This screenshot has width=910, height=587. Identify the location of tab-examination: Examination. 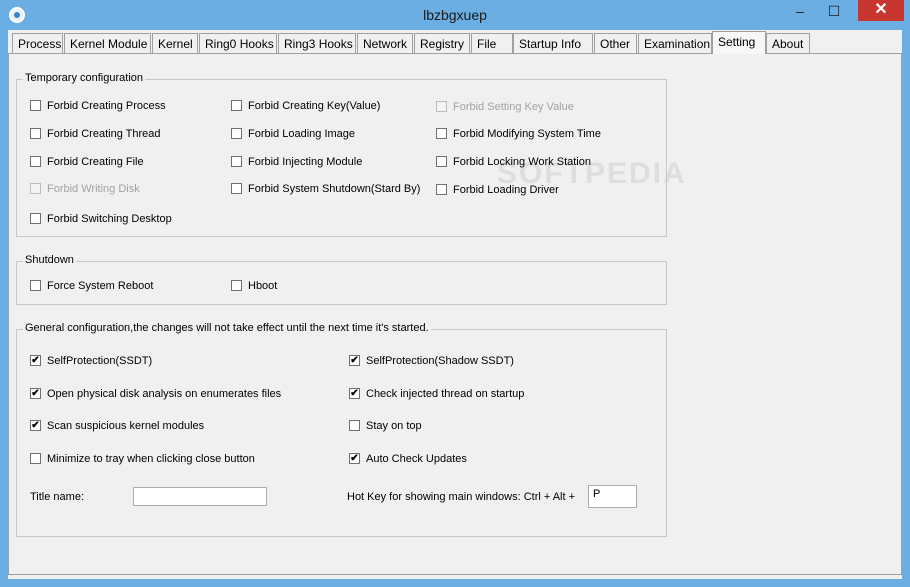
(675, 43).